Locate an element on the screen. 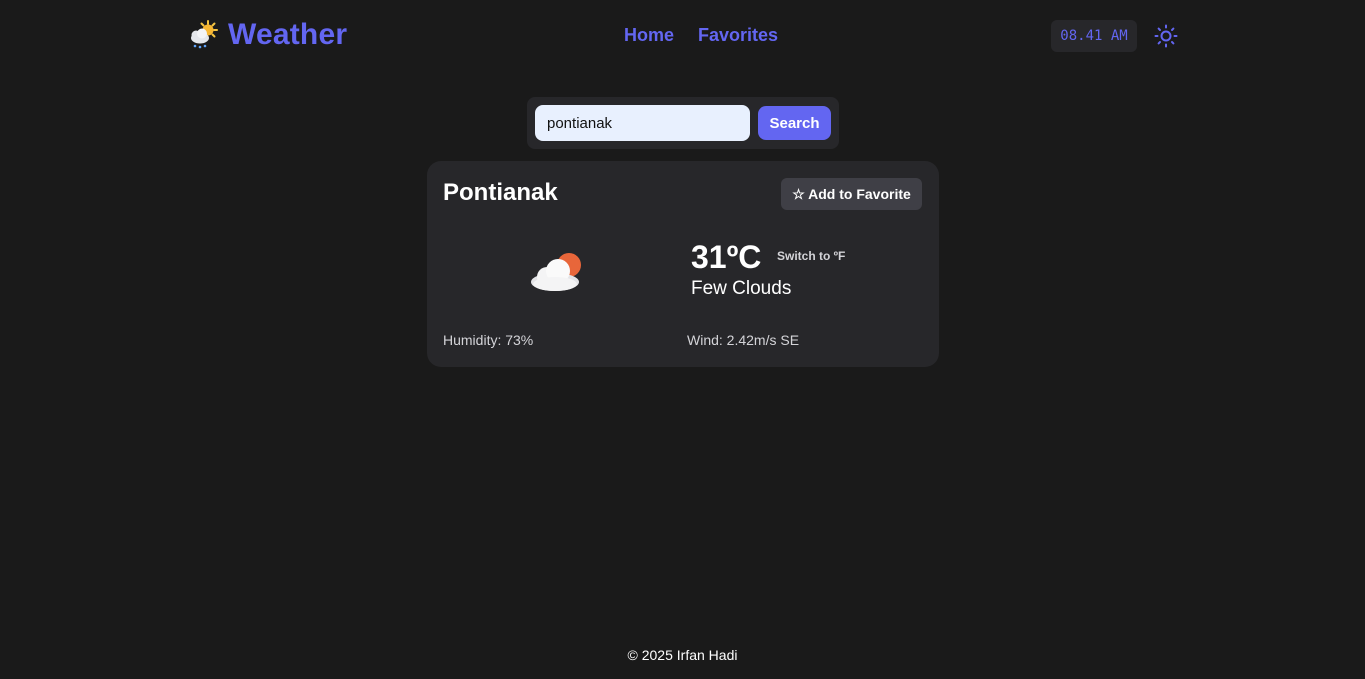  weather-condition: Few Clouds is located at coordinates (741, 288).